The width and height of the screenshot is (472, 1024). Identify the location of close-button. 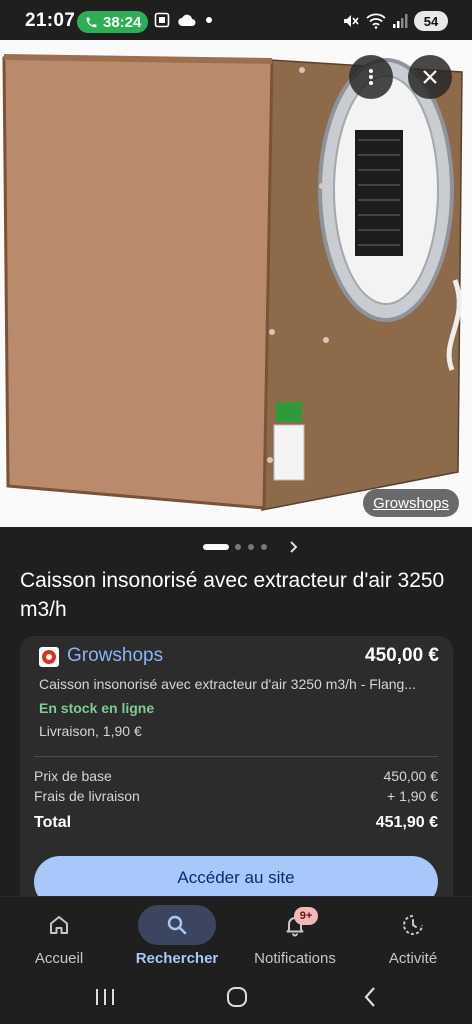
(430, 77).